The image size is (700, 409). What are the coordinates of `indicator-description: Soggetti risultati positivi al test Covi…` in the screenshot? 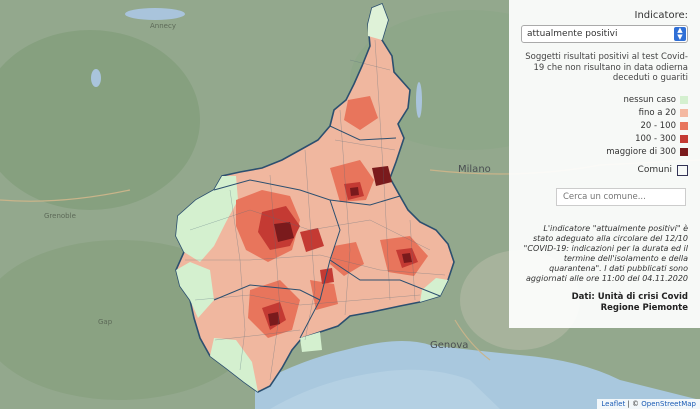 It's located at (606, 67).